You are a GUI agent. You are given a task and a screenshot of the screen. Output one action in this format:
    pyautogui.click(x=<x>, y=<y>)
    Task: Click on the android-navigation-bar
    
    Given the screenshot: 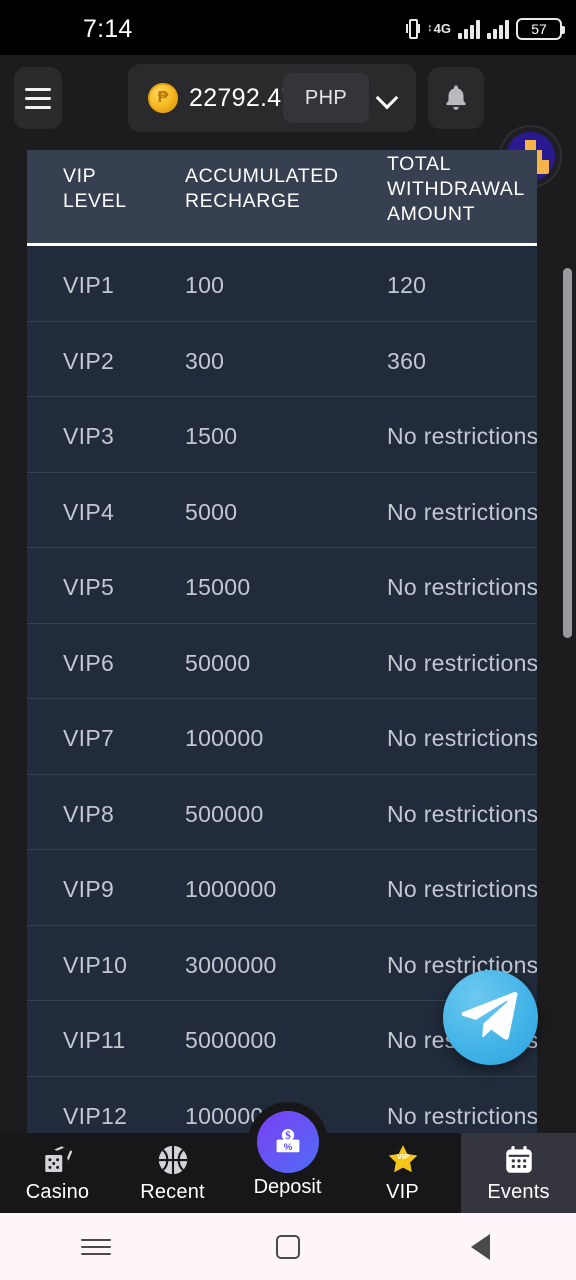 What is the action you would take?
    pyautogui.click(x=288, y=1246)
    